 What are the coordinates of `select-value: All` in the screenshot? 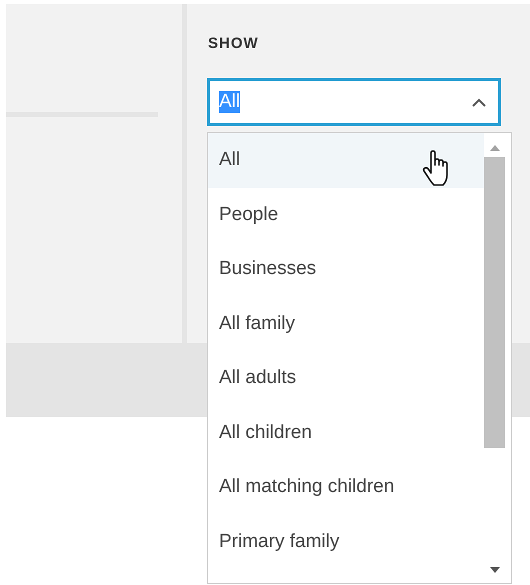 It's located at (229, 102).